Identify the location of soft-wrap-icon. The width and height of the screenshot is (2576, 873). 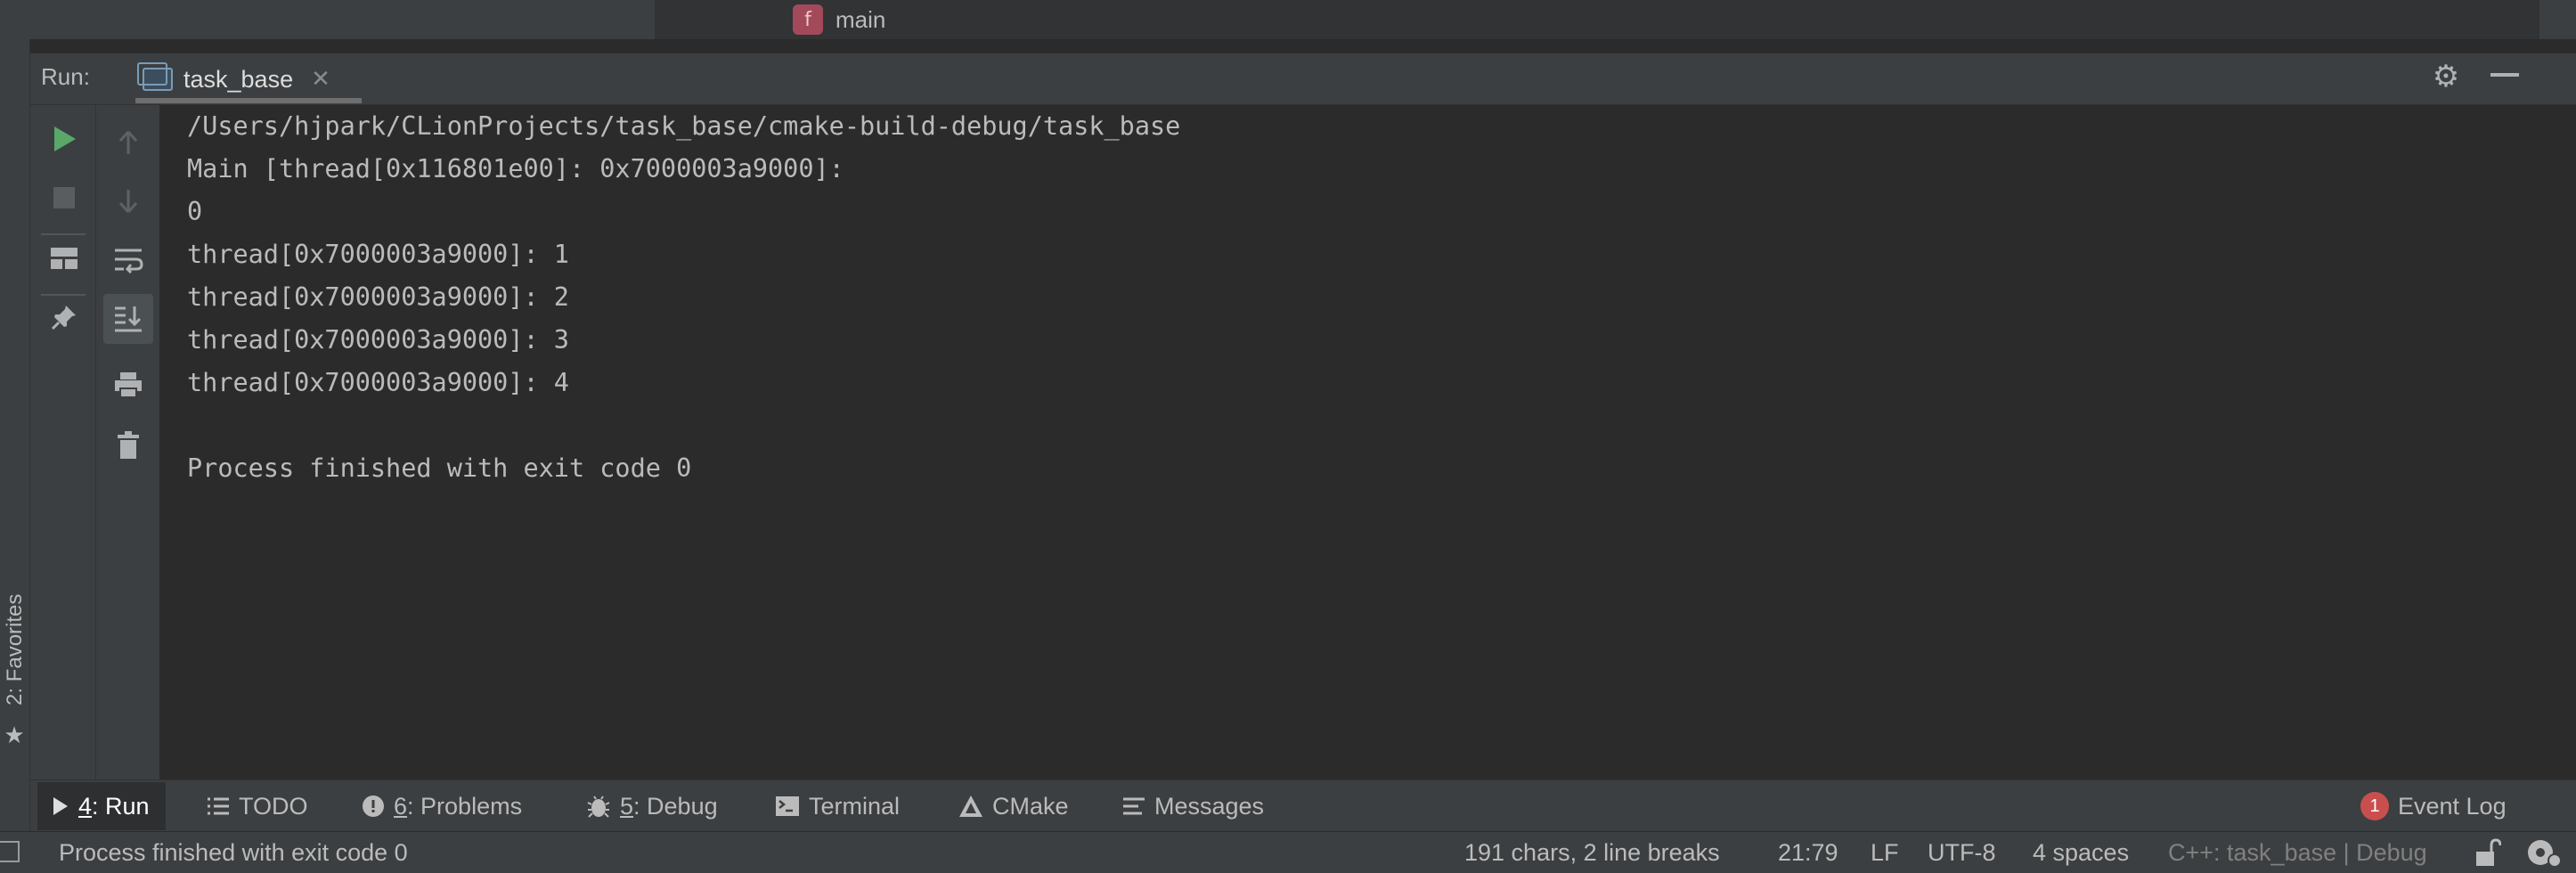
(129, 261).